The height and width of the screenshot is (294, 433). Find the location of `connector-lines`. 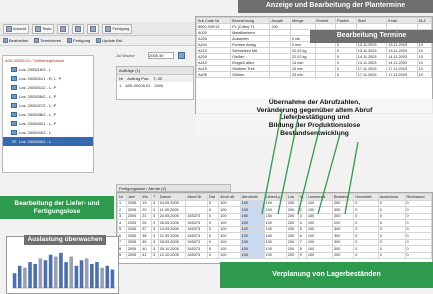

connector-lines is located at coordinates (310, 162).